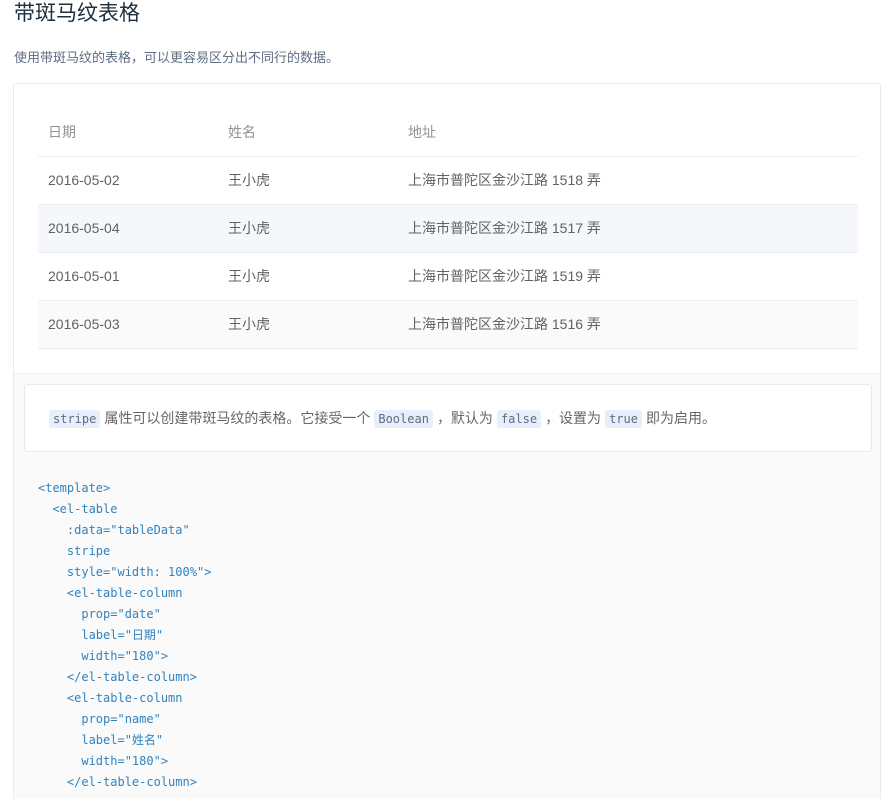 The image size is (893, 799). I want to click on code-line: label="姓名", so click(101, 740).